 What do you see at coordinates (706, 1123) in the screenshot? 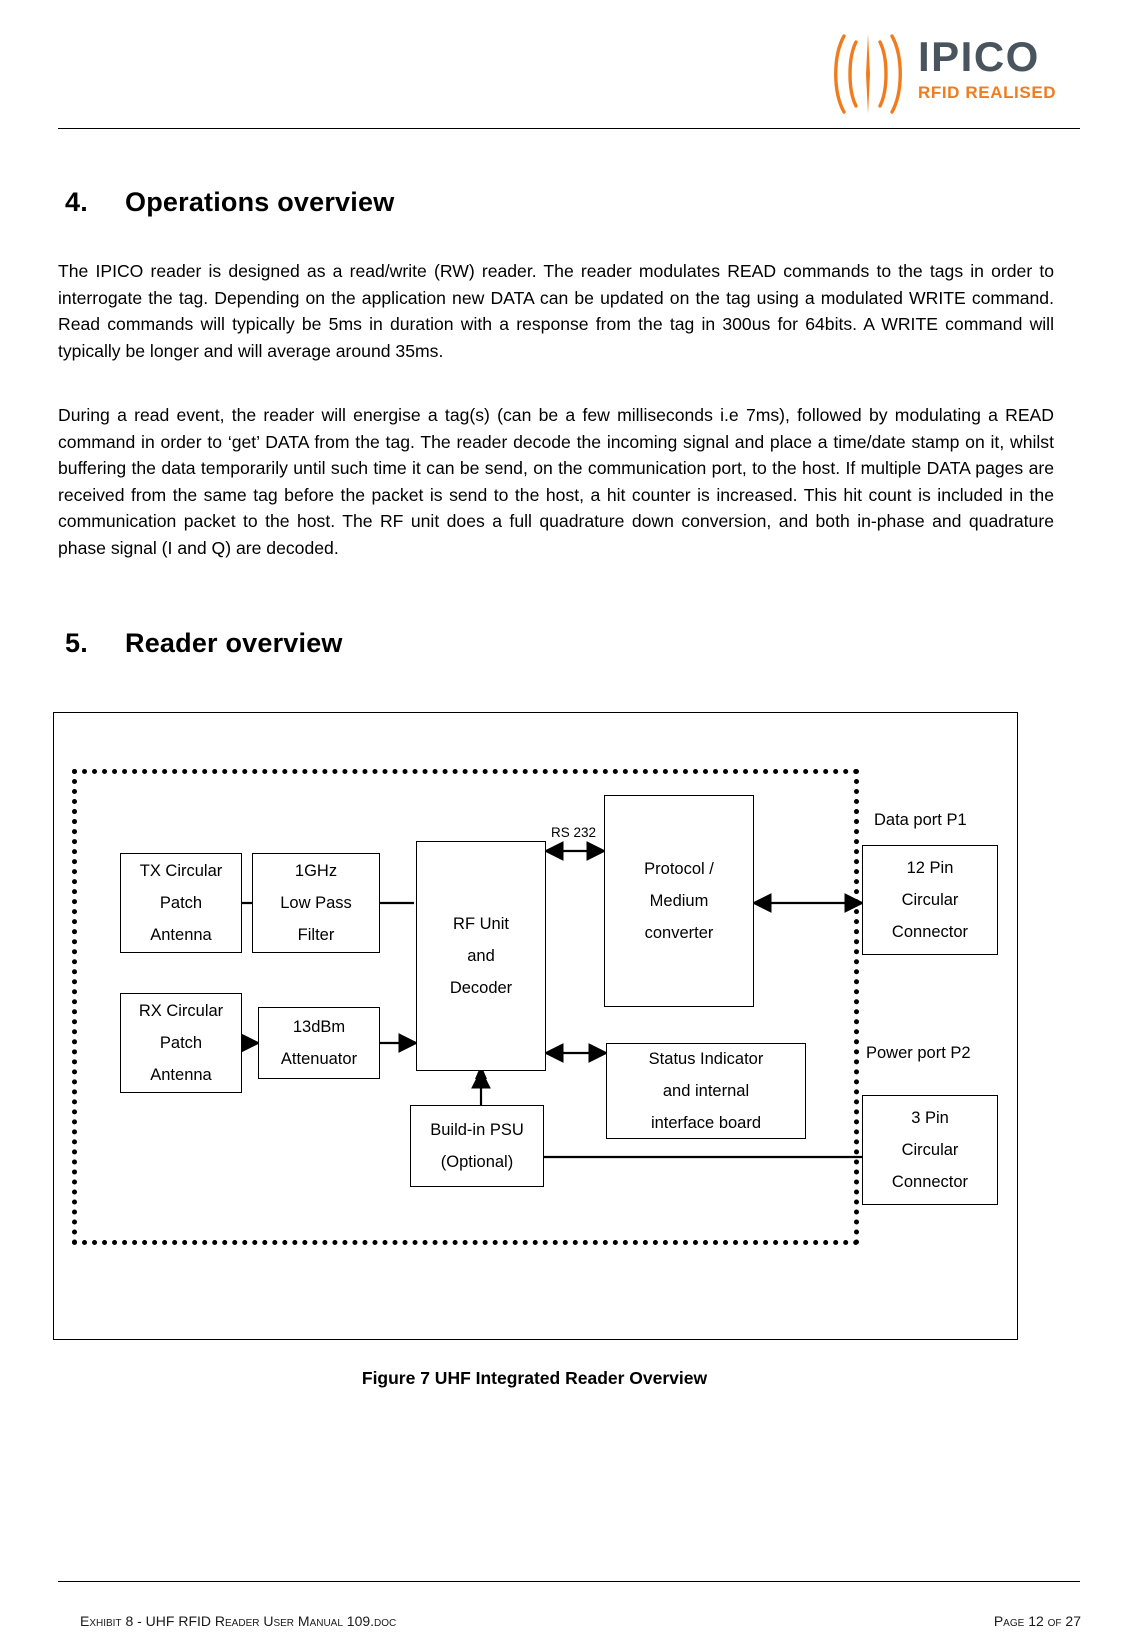
I see `block-status-indicator-line-3: interface board` at bounding box center [706, 1123].